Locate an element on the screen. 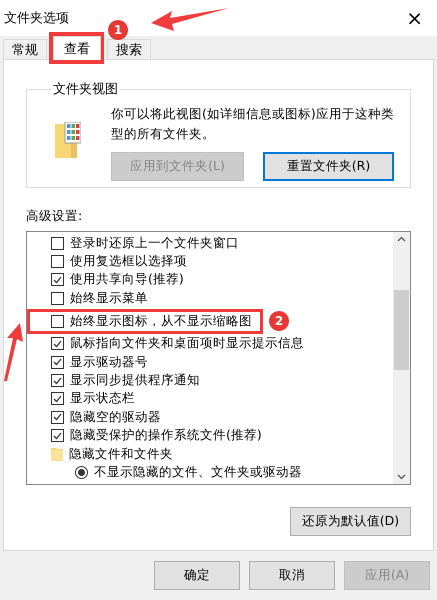  tab: 搜索 is located at coordinates (129, 49).